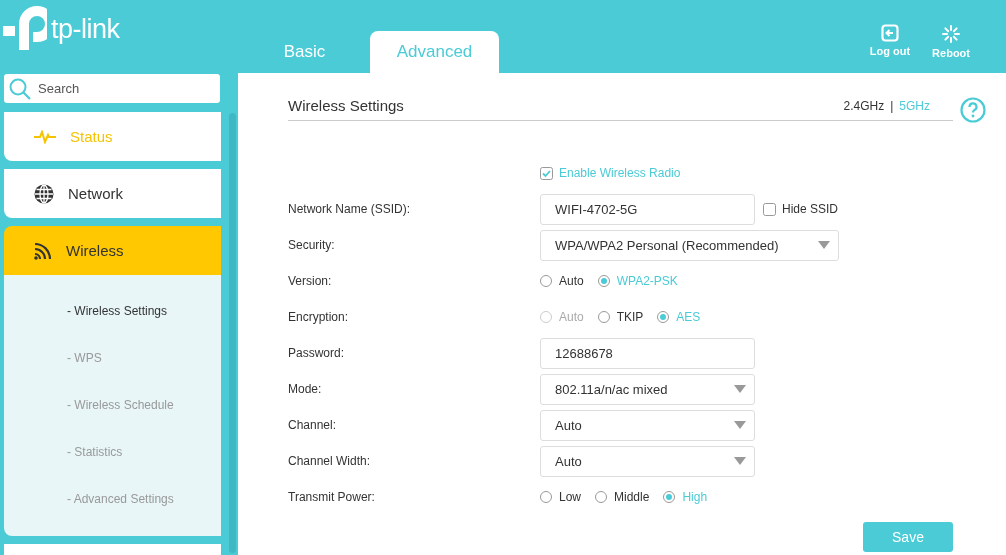 This screenshot has width=1006, height=555. Describe the element at coordinates (304, 52) in the screenshot. I see `tab: Basic` at that location.